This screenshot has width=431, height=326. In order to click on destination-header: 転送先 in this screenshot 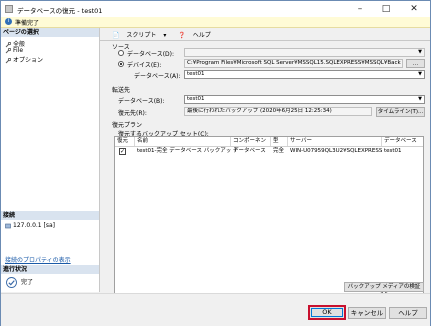, I will do `click(121, 90)`.